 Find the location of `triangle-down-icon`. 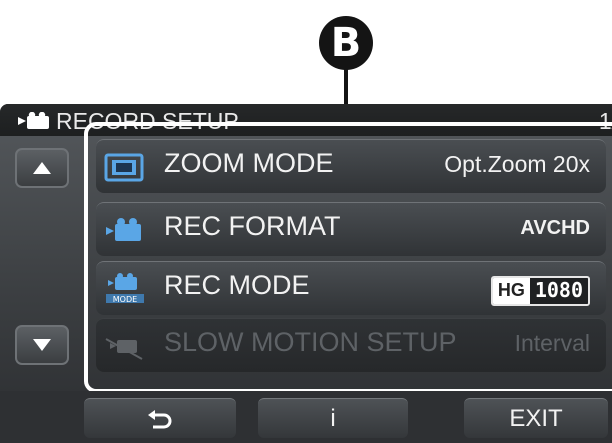

triangle-down-icon is located at coordinates (42, 345).